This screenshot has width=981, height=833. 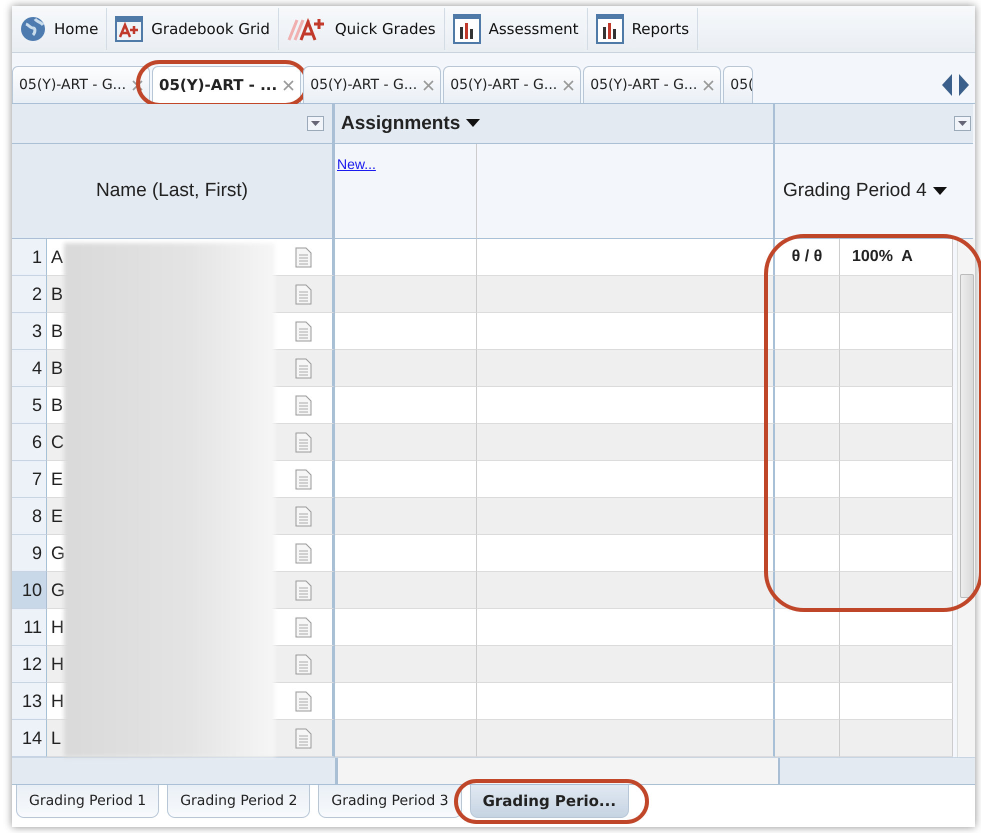 What do you see at coordinates (193, 29) in the screenshot?
I see `toolbar-button: Gradebook Grid` at bounding box center [193, 29].